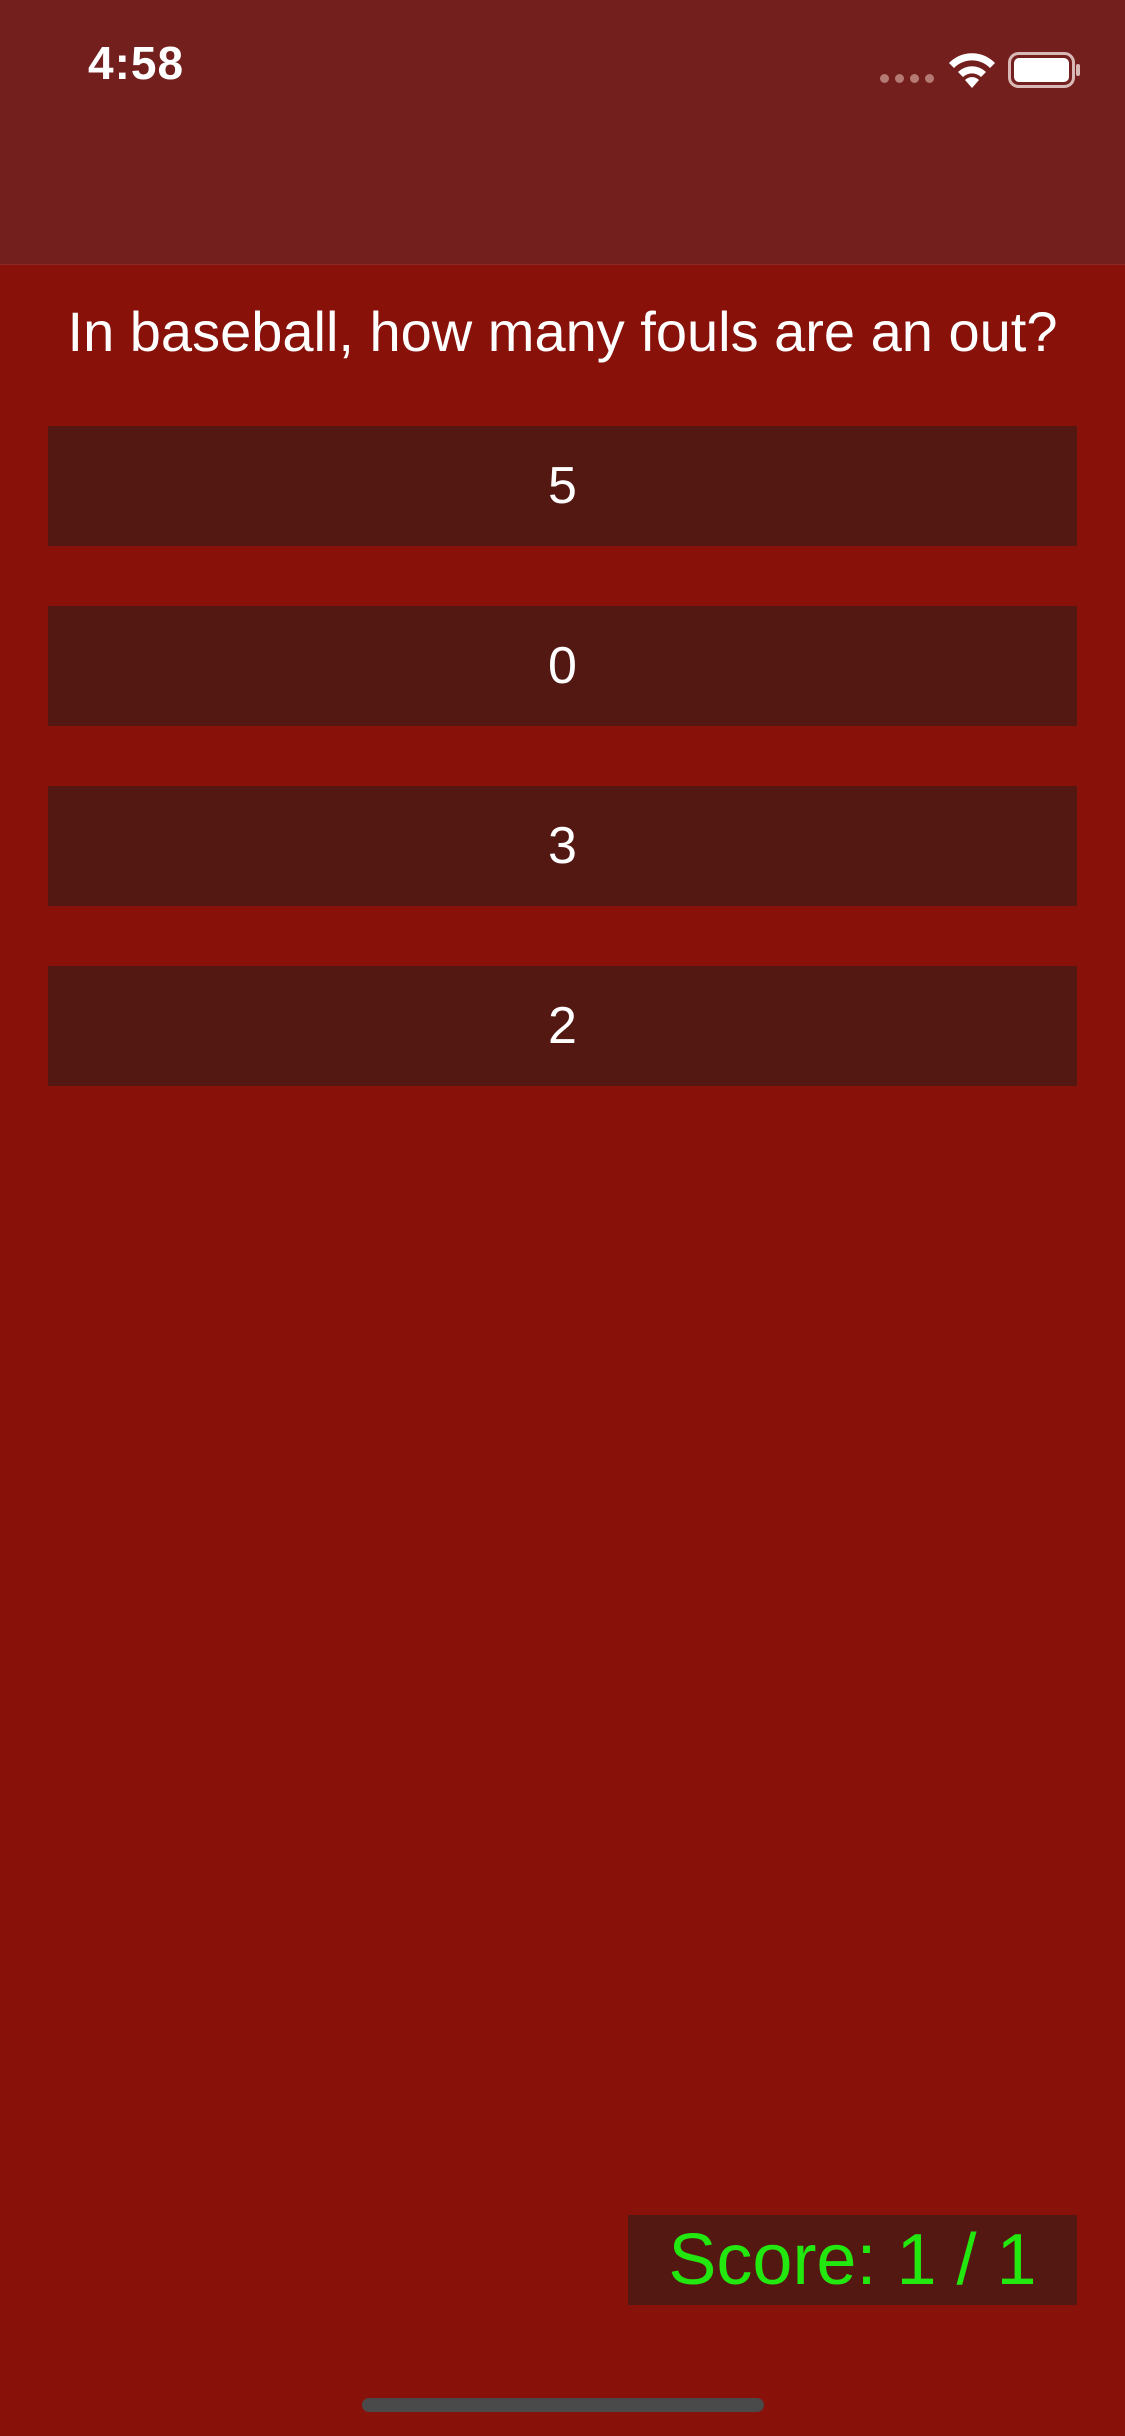  What do you see at coordinates (562, 666) in the screenshot?
I see `answer-button-2: 0` at bounding box center [562, 666].